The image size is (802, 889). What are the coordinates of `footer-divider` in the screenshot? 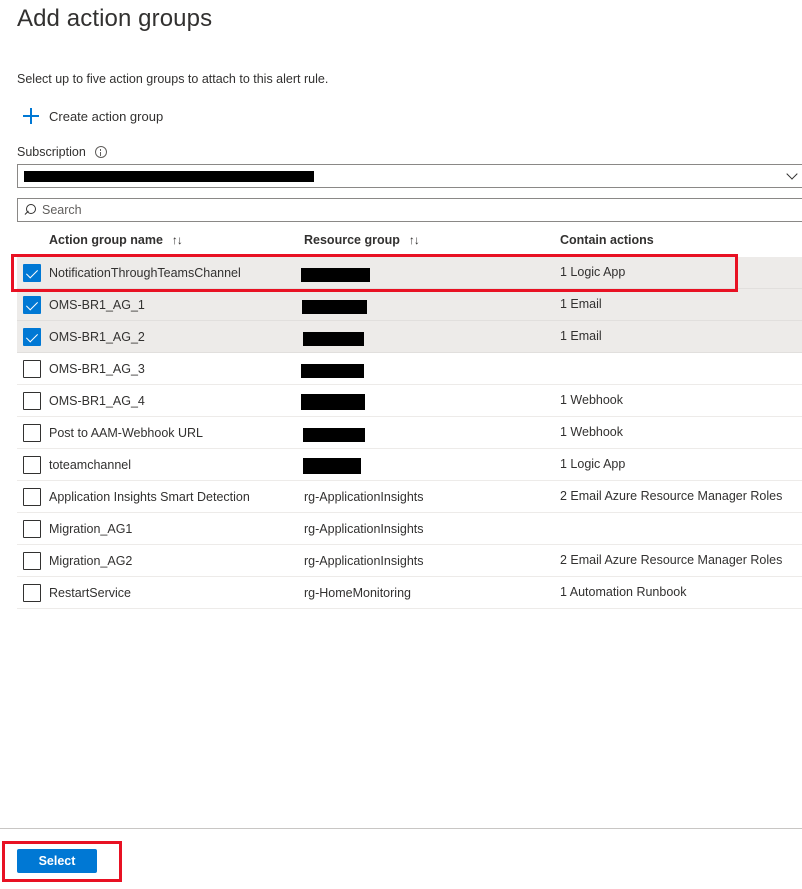 It's located at (401, 828).